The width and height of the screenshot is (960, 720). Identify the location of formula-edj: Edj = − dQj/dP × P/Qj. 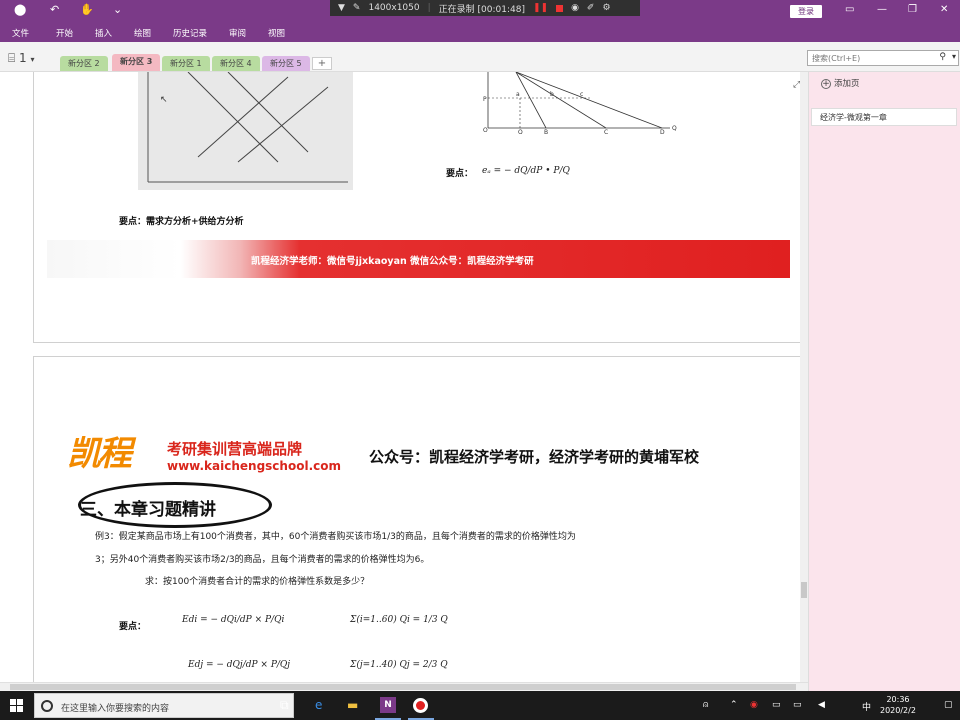
(239, 665).